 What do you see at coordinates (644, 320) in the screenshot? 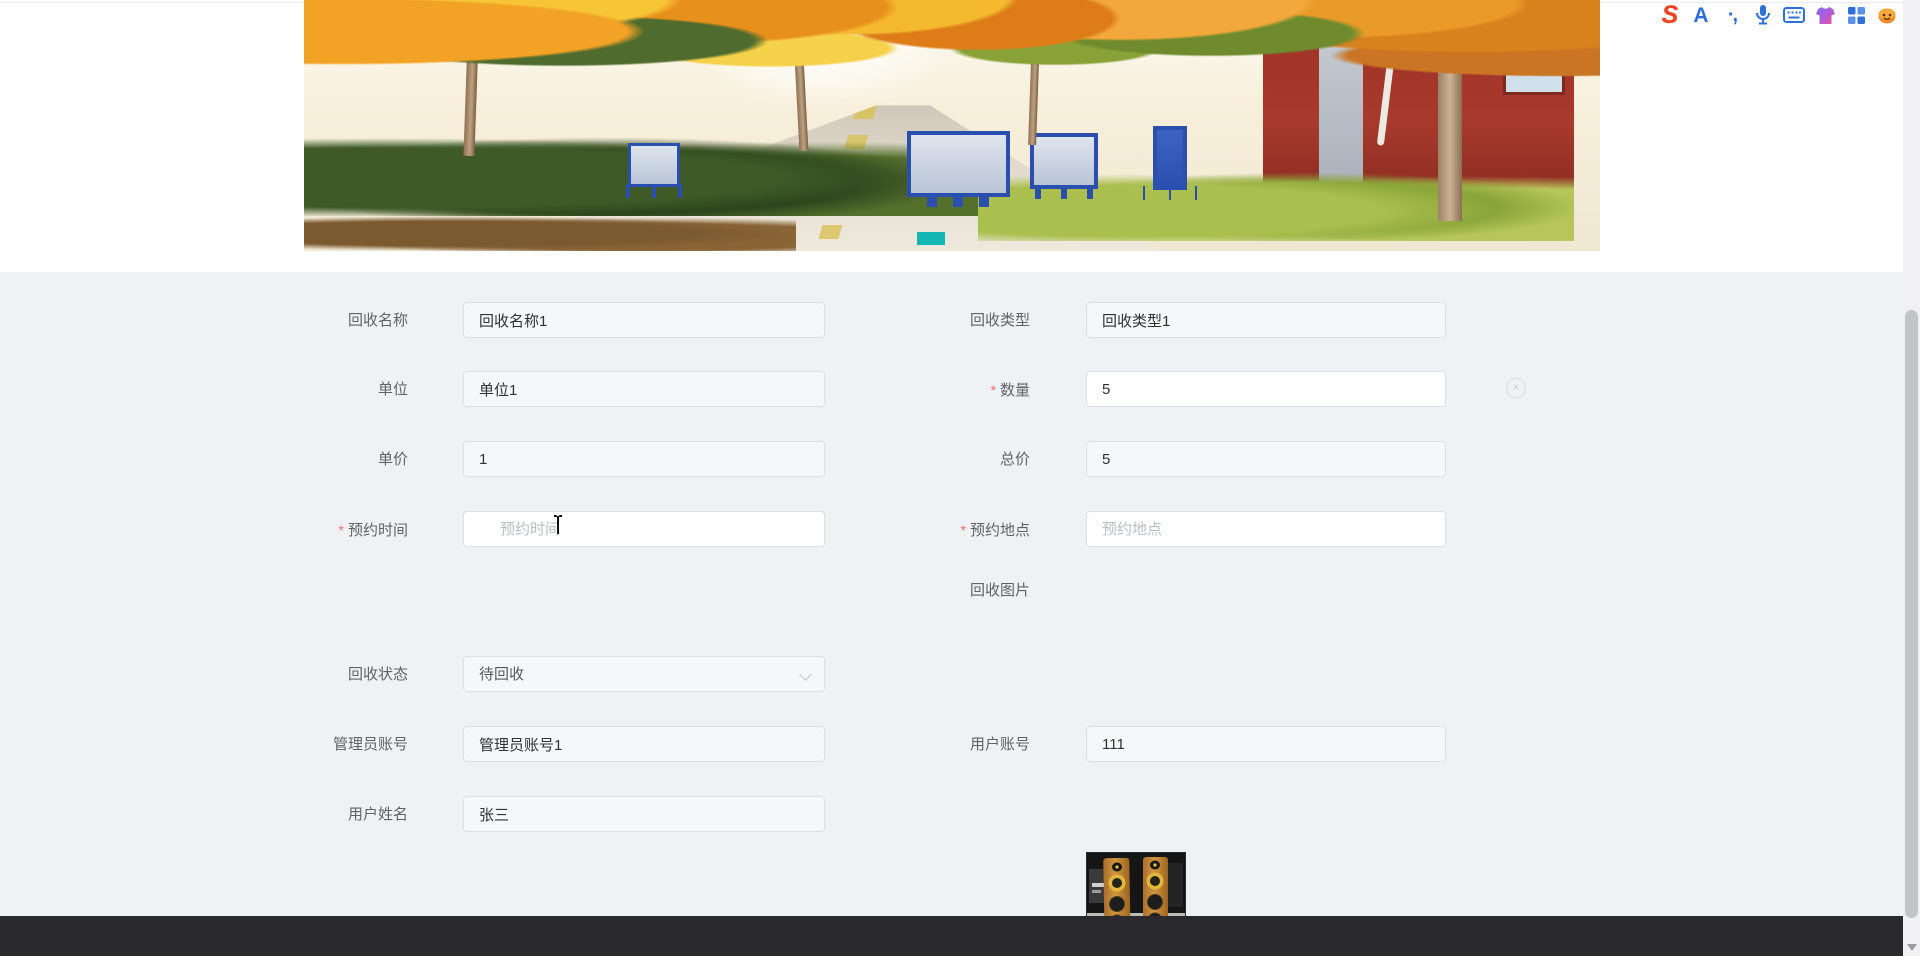
I see `recycle-name-input` at bounding box center [644, 320].